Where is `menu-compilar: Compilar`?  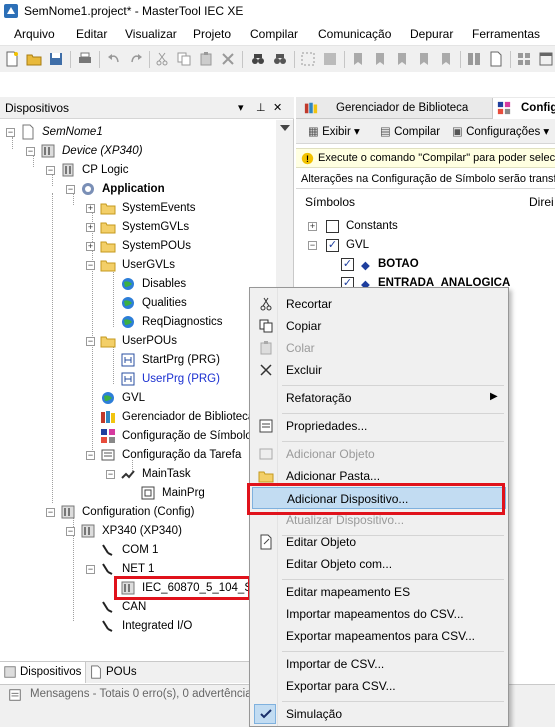 menu-compilar: Compilar is located at coordinates (274, 34).